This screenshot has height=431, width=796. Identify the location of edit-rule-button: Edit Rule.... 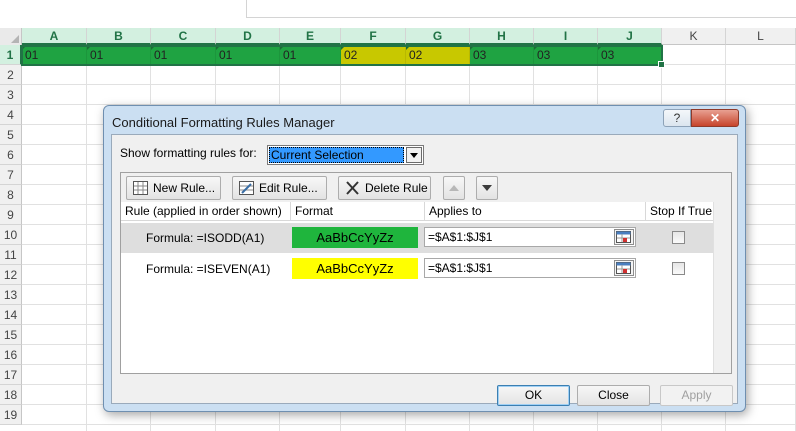
(279, 188).